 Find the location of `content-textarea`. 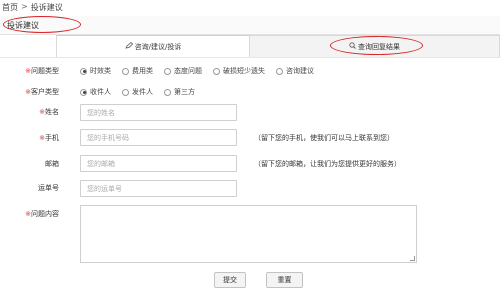

content-textarea is located at coordinates (248, 234).